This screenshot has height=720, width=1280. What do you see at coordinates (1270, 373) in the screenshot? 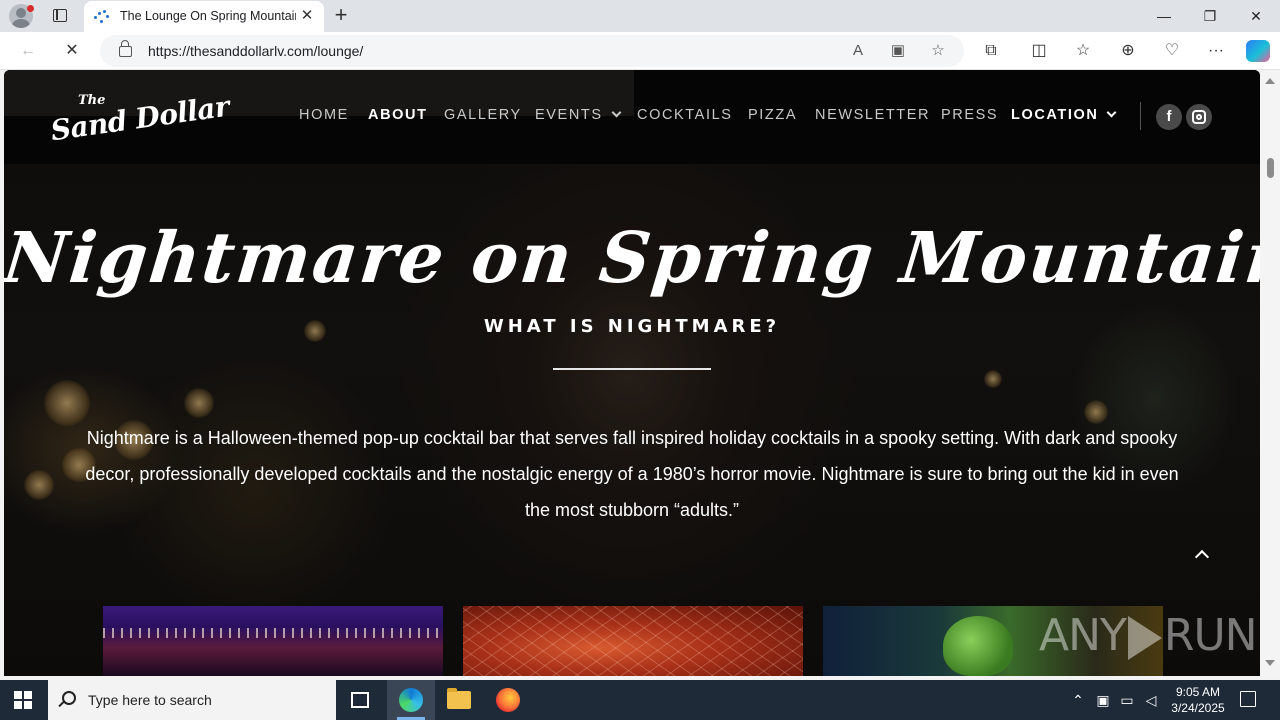
I see `page-scrollbar` at bounding box center [1270, 373].